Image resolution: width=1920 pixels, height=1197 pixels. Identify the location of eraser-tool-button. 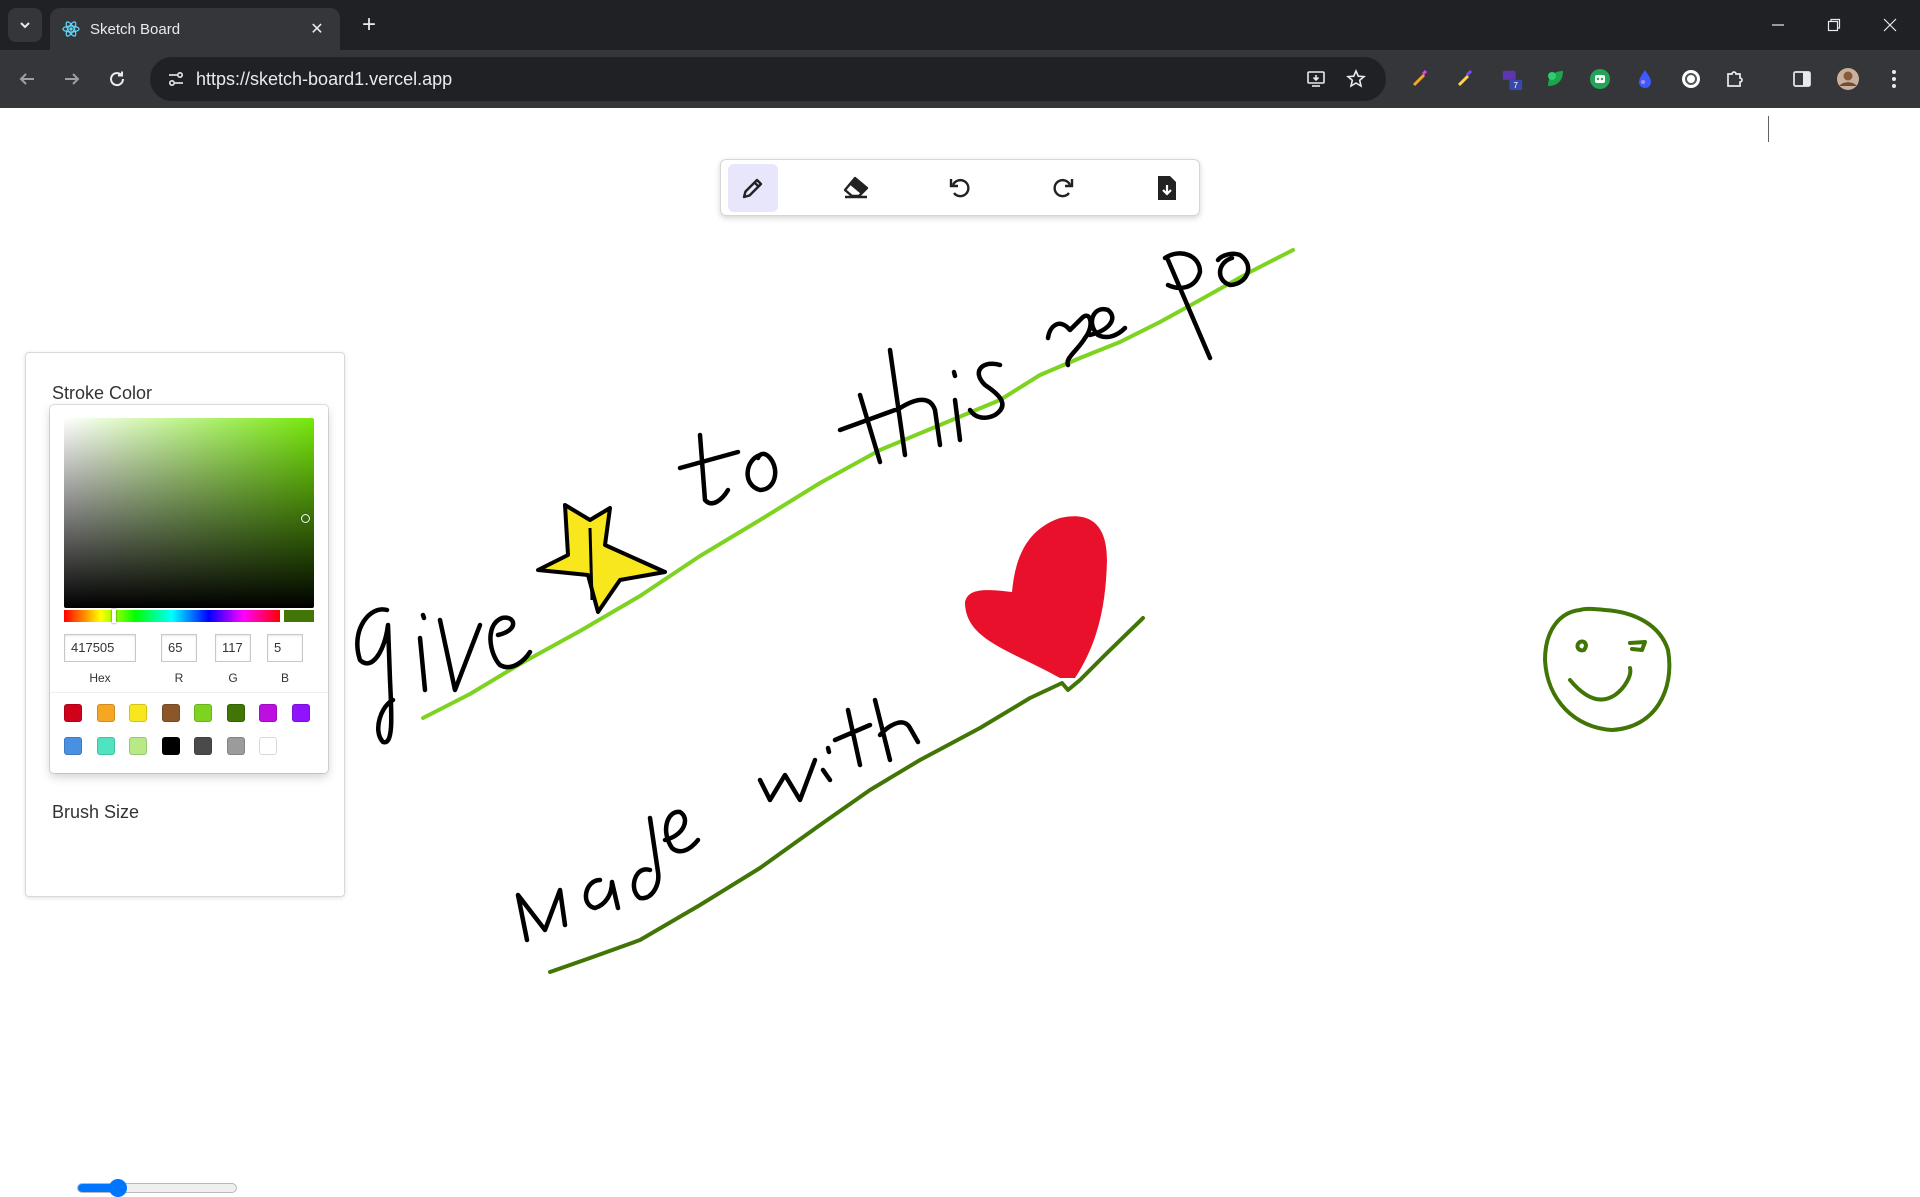
(856, 188).